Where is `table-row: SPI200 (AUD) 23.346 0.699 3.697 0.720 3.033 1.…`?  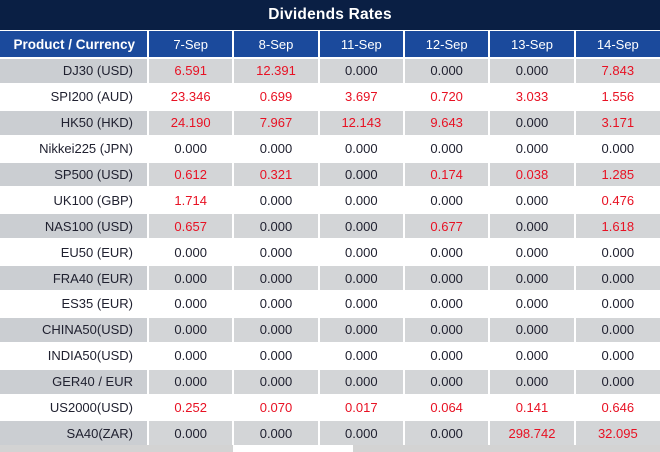 table-row: SPI200 (AUD) 23.346 0.699 3.697 0.720 3.033 1.… is located at coordinates (330, 96).